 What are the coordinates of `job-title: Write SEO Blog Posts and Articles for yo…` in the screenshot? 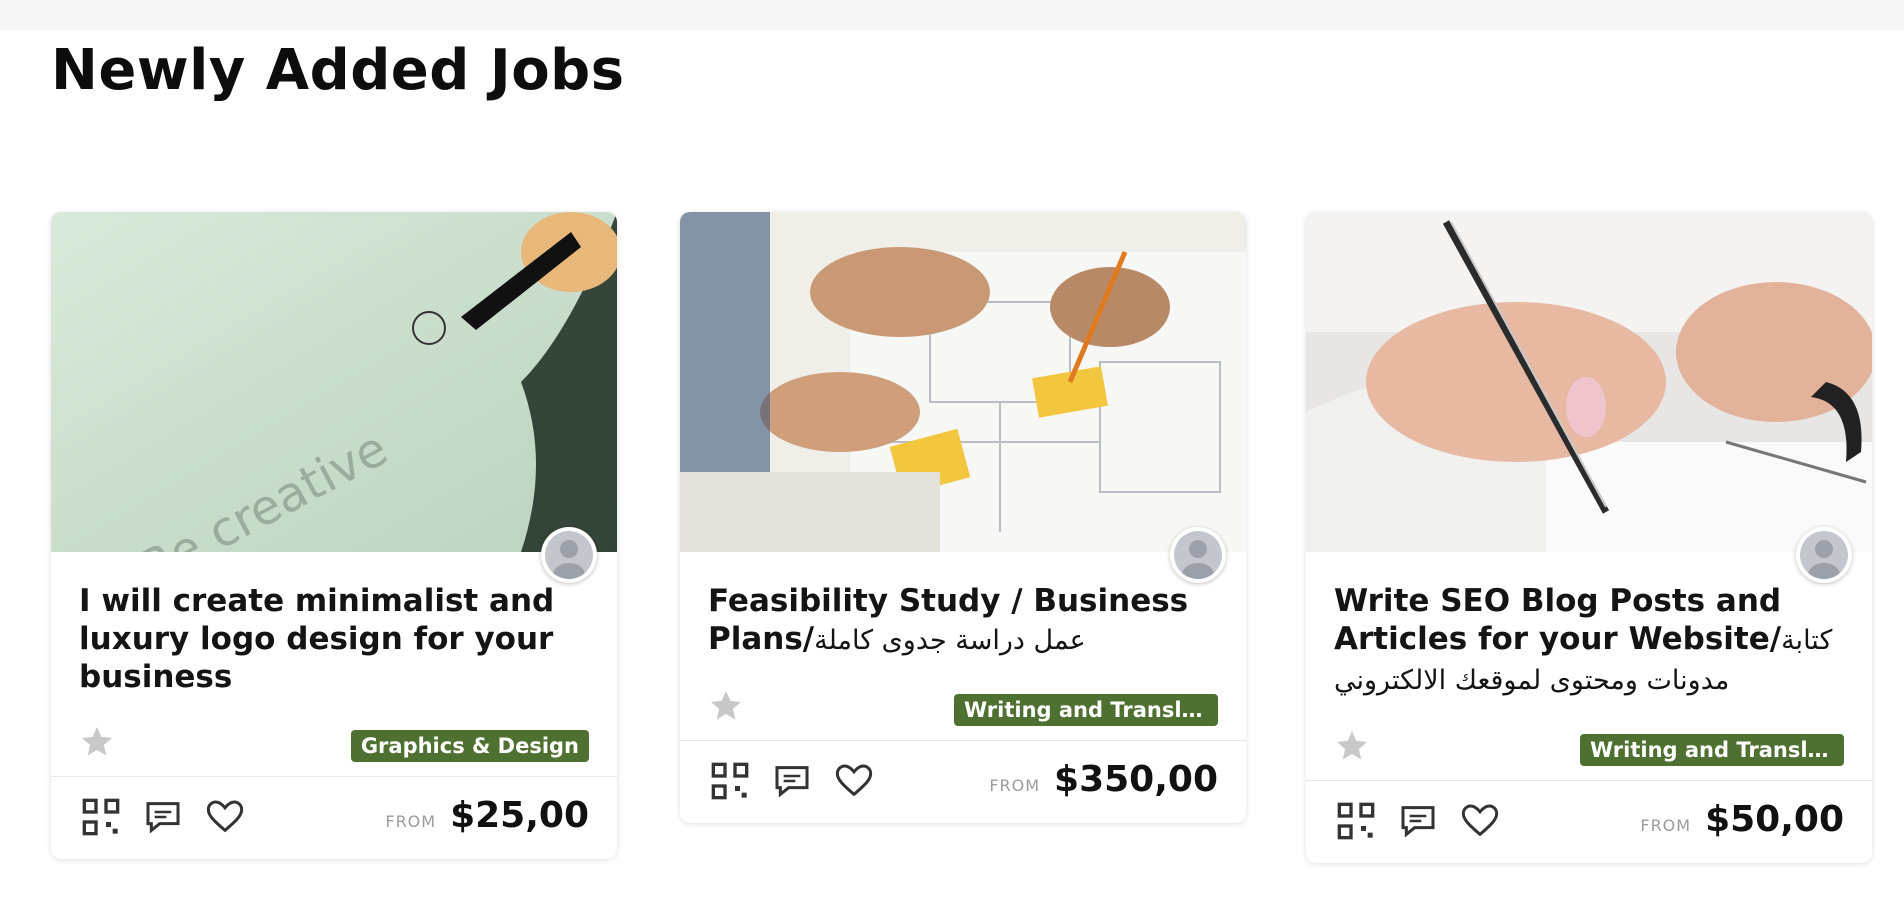 It's located at (1589, 641).